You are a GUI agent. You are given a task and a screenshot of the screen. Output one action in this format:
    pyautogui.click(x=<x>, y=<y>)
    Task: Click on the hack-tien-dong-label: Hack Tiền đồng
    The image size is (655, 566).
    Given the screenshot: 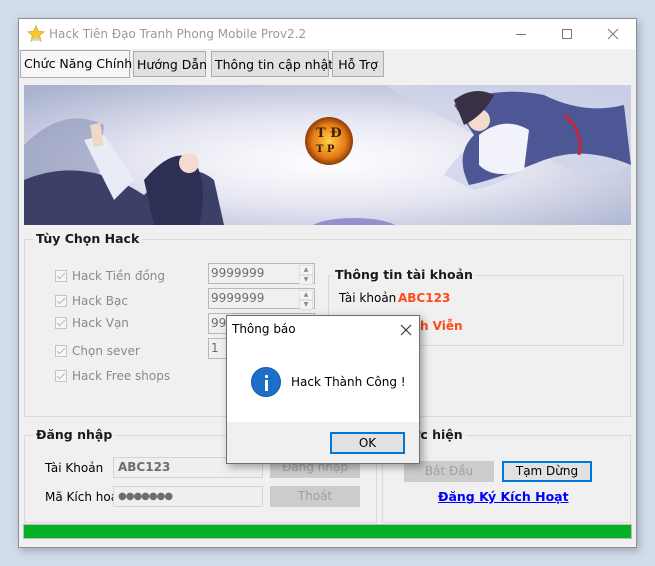 What is the action you would take?
    pyautogui.click(x=119, y=276)
    